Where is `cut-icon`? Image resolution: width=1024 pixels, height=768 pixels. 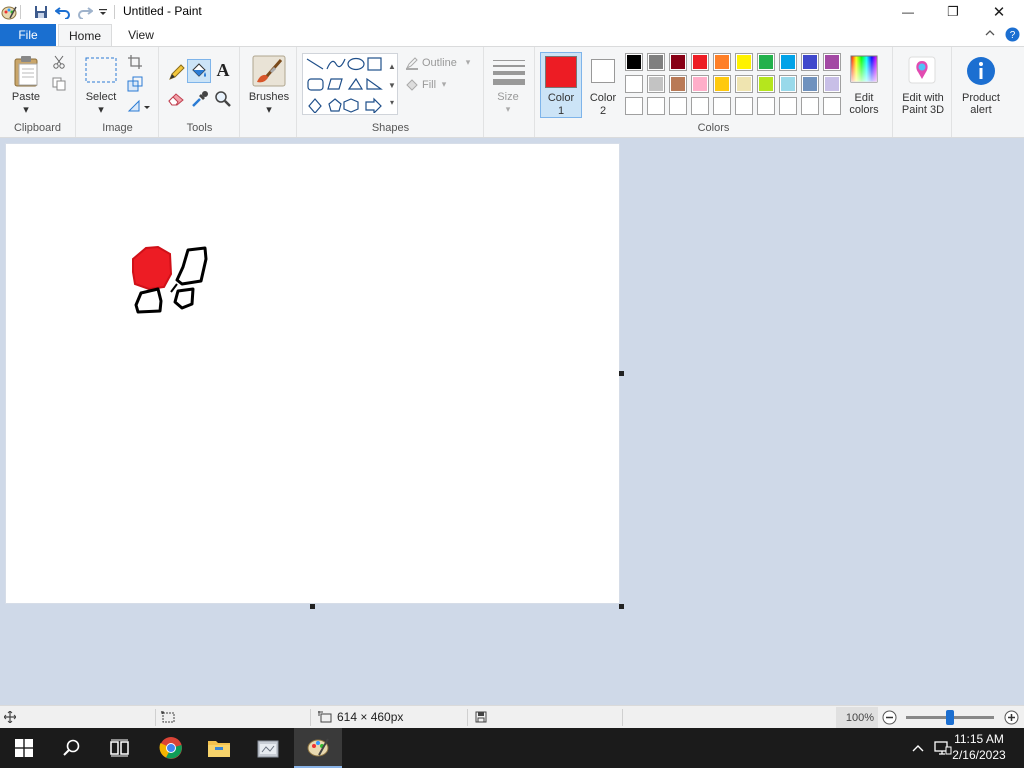
cut-icon is located at coordinates (59, 62).